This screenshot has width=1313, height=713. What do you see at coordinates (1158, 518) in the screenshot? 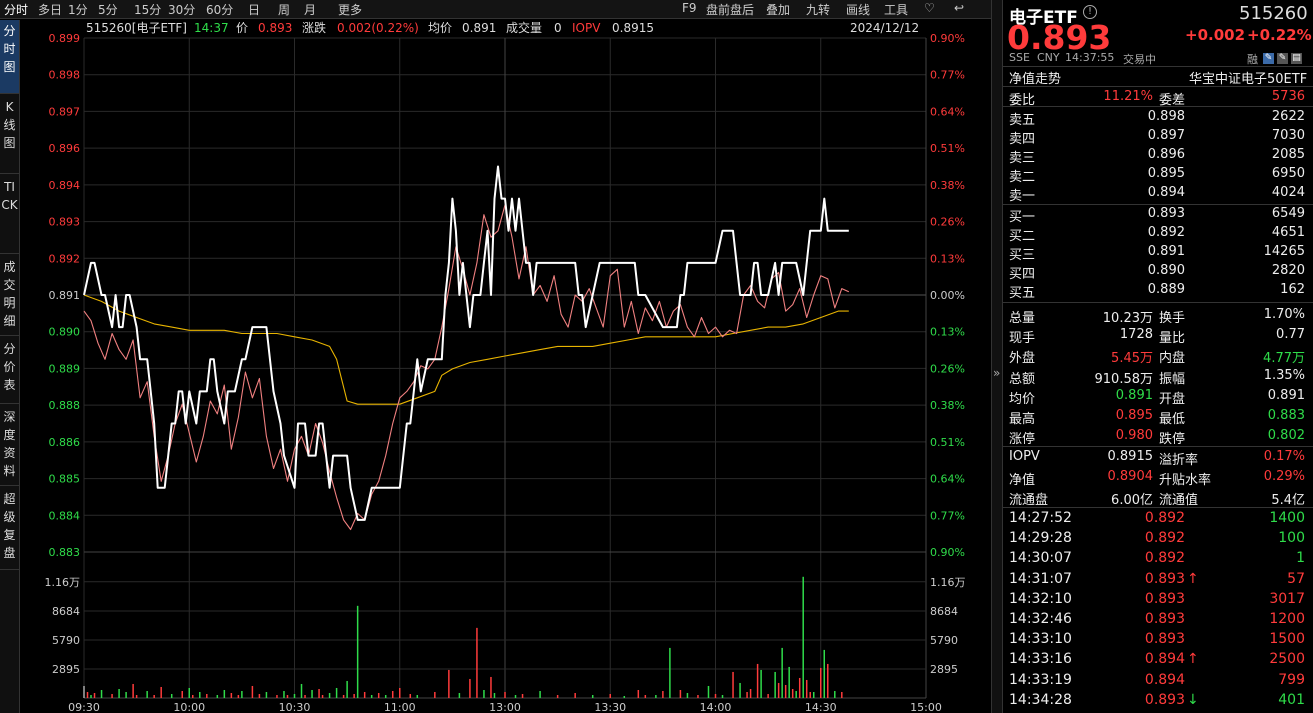
I see `trade-row: 14:27:52 0.892 1400` at bounding box center [1158, 518].